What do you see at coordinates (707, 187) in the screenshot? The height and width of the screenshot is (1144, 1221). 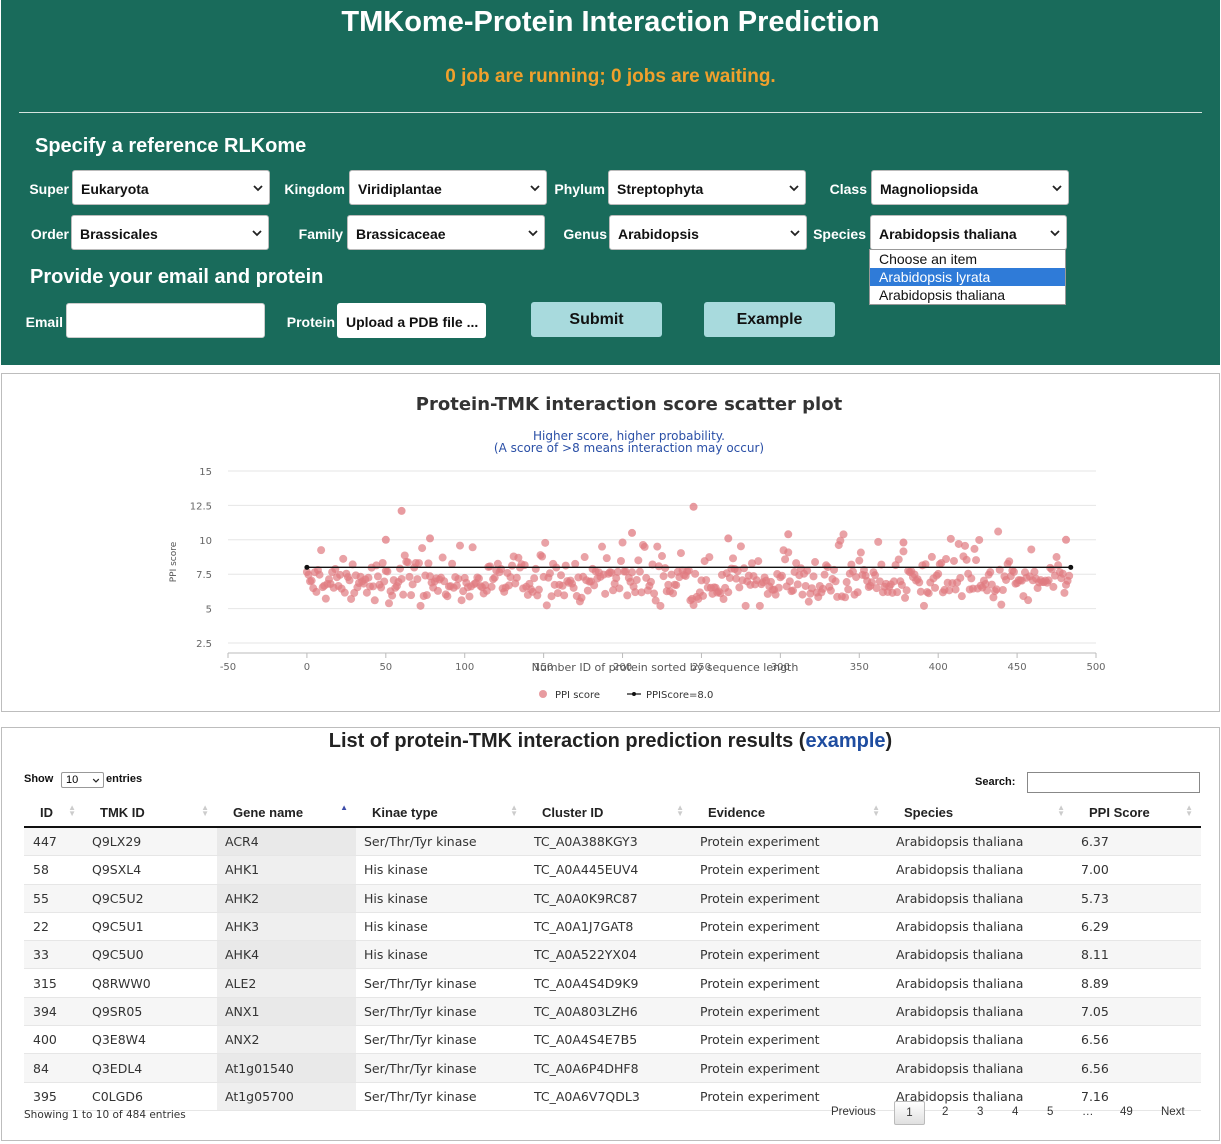 I see `phylum-select: Streptophyta` at bounding box center [707, 187].